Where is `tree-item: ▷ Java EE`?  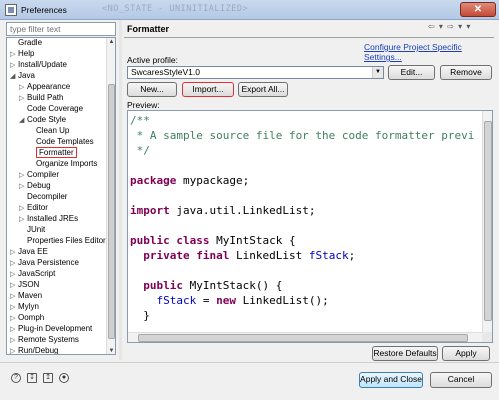
tree-item: ▷ Java EE is located at coordinates (29, 251).